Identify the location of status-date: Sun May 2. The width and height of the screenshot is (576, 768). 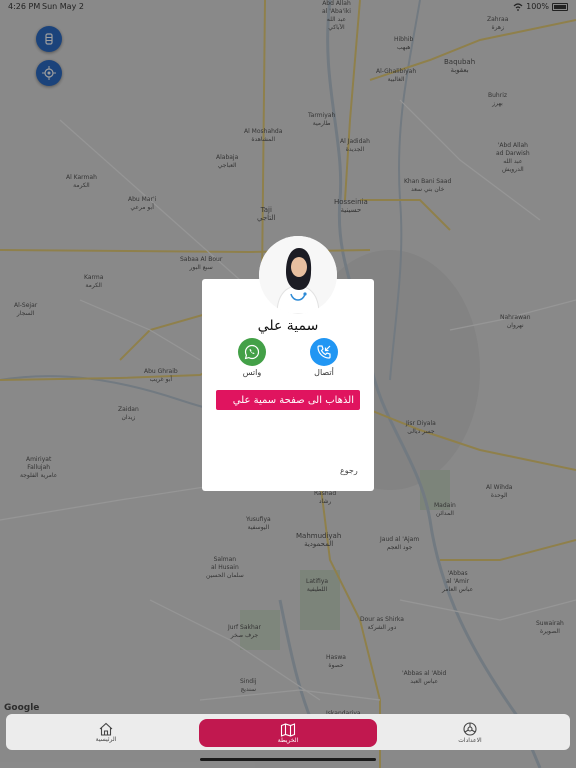
(63, 6).